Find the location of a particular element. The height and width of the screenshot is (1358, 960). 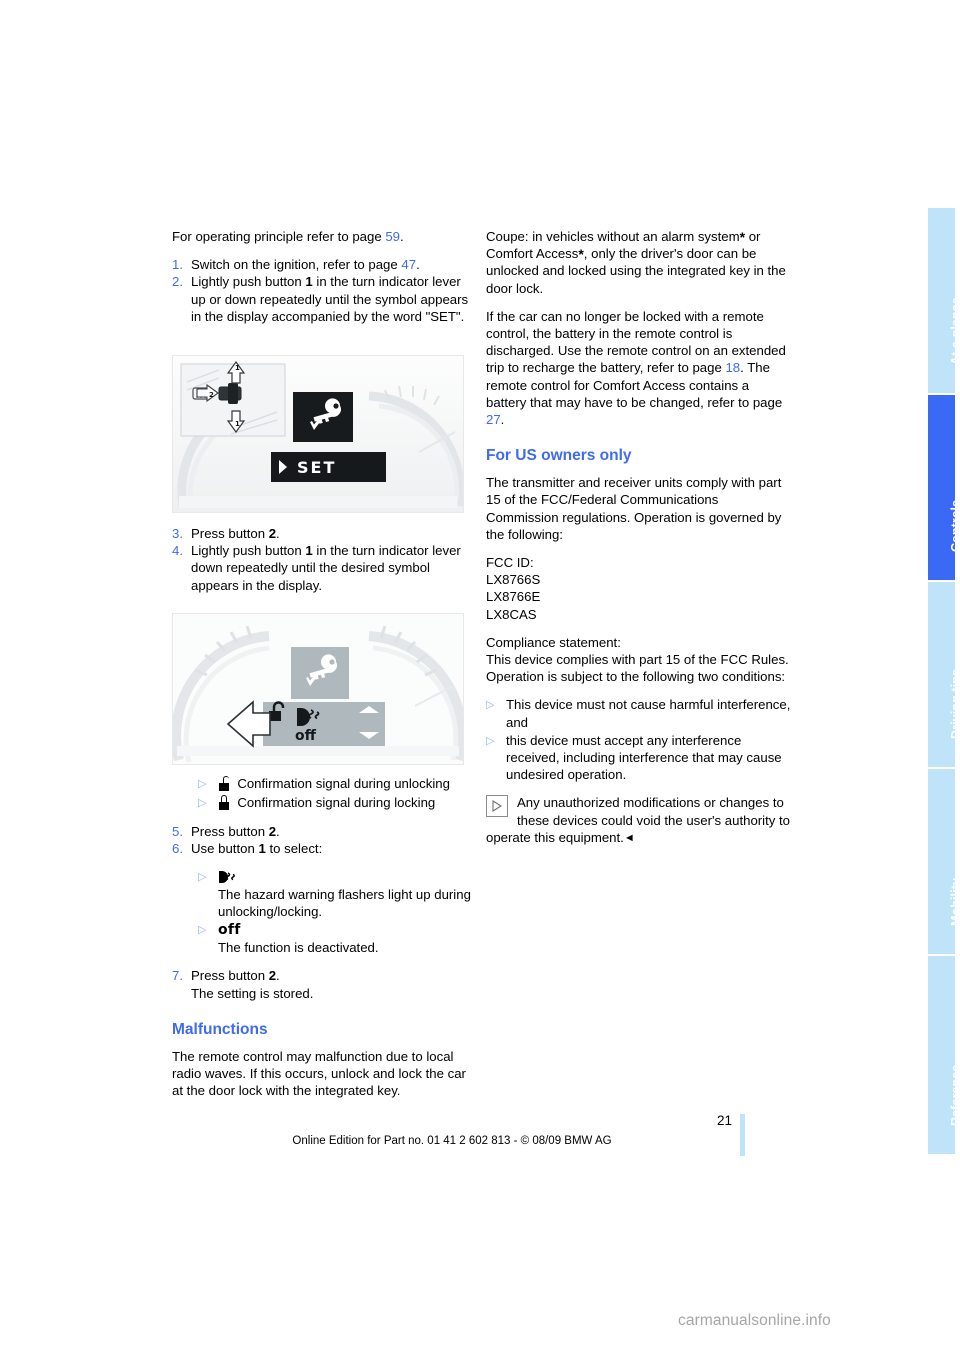

numbered-step: 3. Press button 2. is located at coordinates (324, 533).